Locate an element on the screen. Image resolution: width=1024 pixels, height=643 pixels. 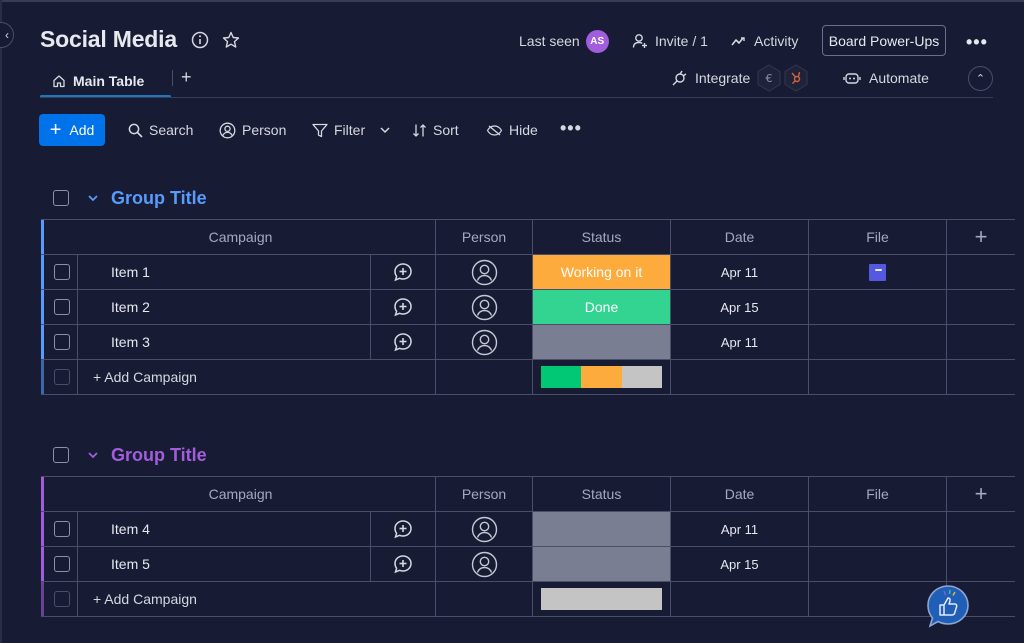
table-row: Item 1 Working on it Apr 11 is located at coordinates (528, 272).